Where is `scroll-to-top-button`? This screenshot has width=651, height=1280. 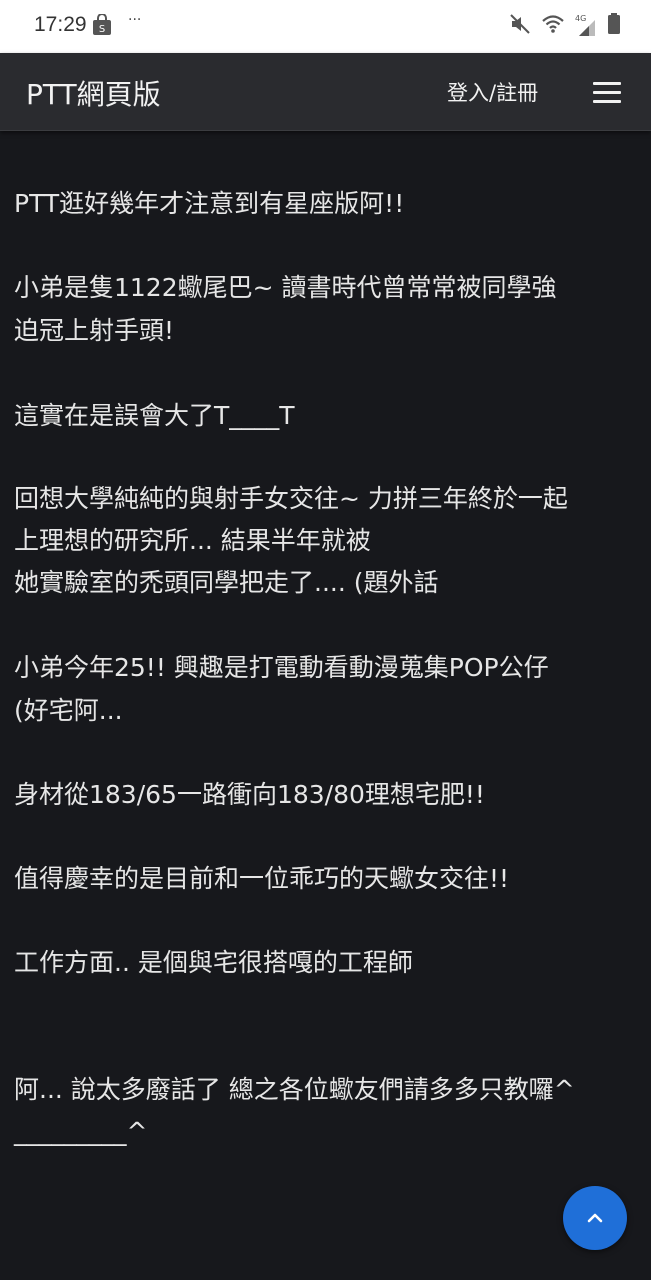 scroll-to-top-button is located at coordinates (595, 1218).